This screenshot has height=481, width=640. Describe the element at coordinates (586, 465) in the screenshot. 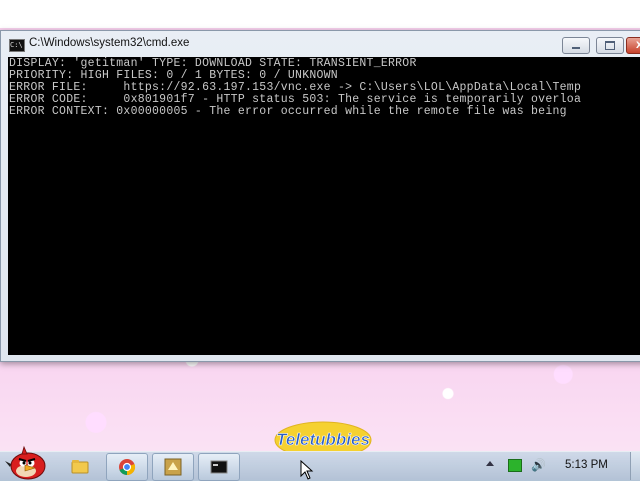

I see `taskbar-clock: 5:13 PM` at that location.